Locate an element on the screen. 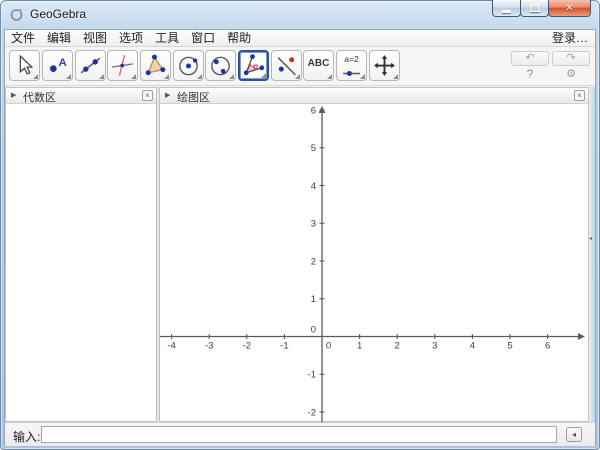 The width and height of the screenshot is (600, 450). undo-button: ↶ is located at coordinates (530, 58).